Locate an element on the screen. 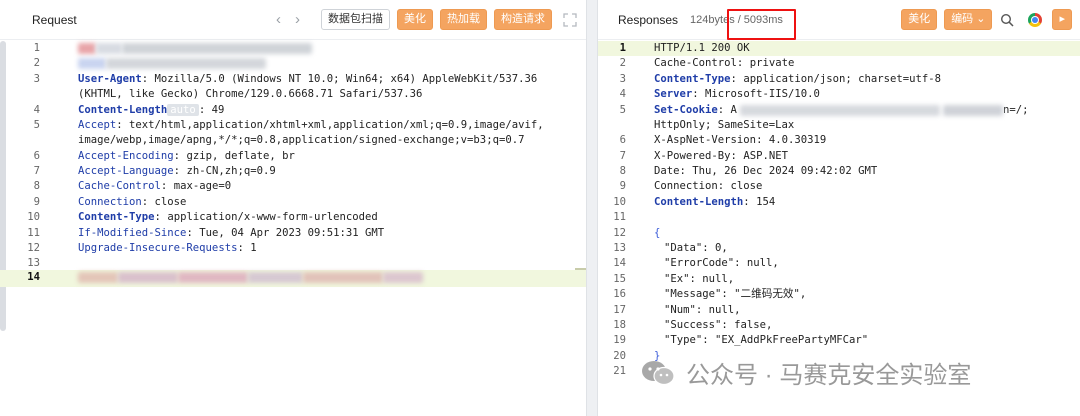  header-value: Tue, 04 Apr 2023 09:51:31 GMT is located at coordinates (292, 233).